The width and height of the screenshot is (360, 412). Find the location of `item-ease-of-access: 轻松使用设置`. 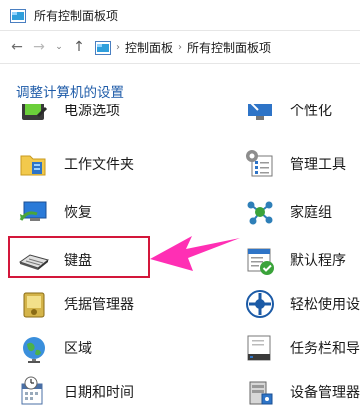

item-ease-of-access: 轻松使用设置 is located at coordinates (302, 304).